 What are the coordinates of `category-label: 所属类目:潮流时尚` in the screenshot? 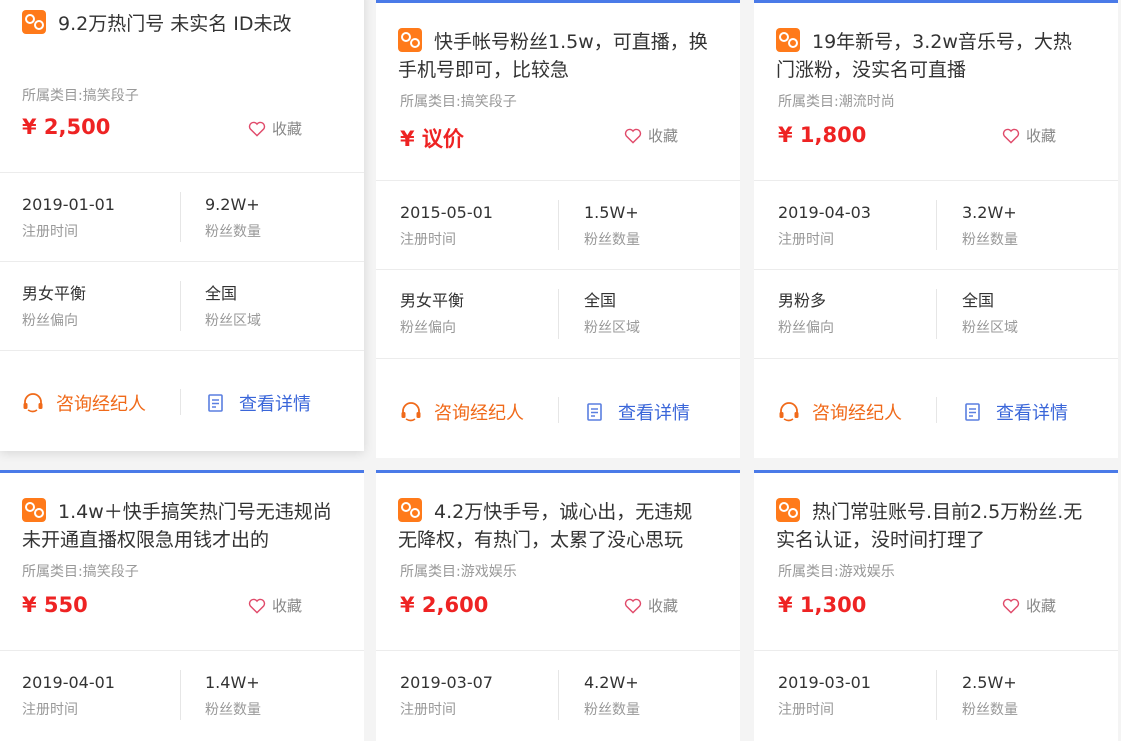 It's located at (836, 102).